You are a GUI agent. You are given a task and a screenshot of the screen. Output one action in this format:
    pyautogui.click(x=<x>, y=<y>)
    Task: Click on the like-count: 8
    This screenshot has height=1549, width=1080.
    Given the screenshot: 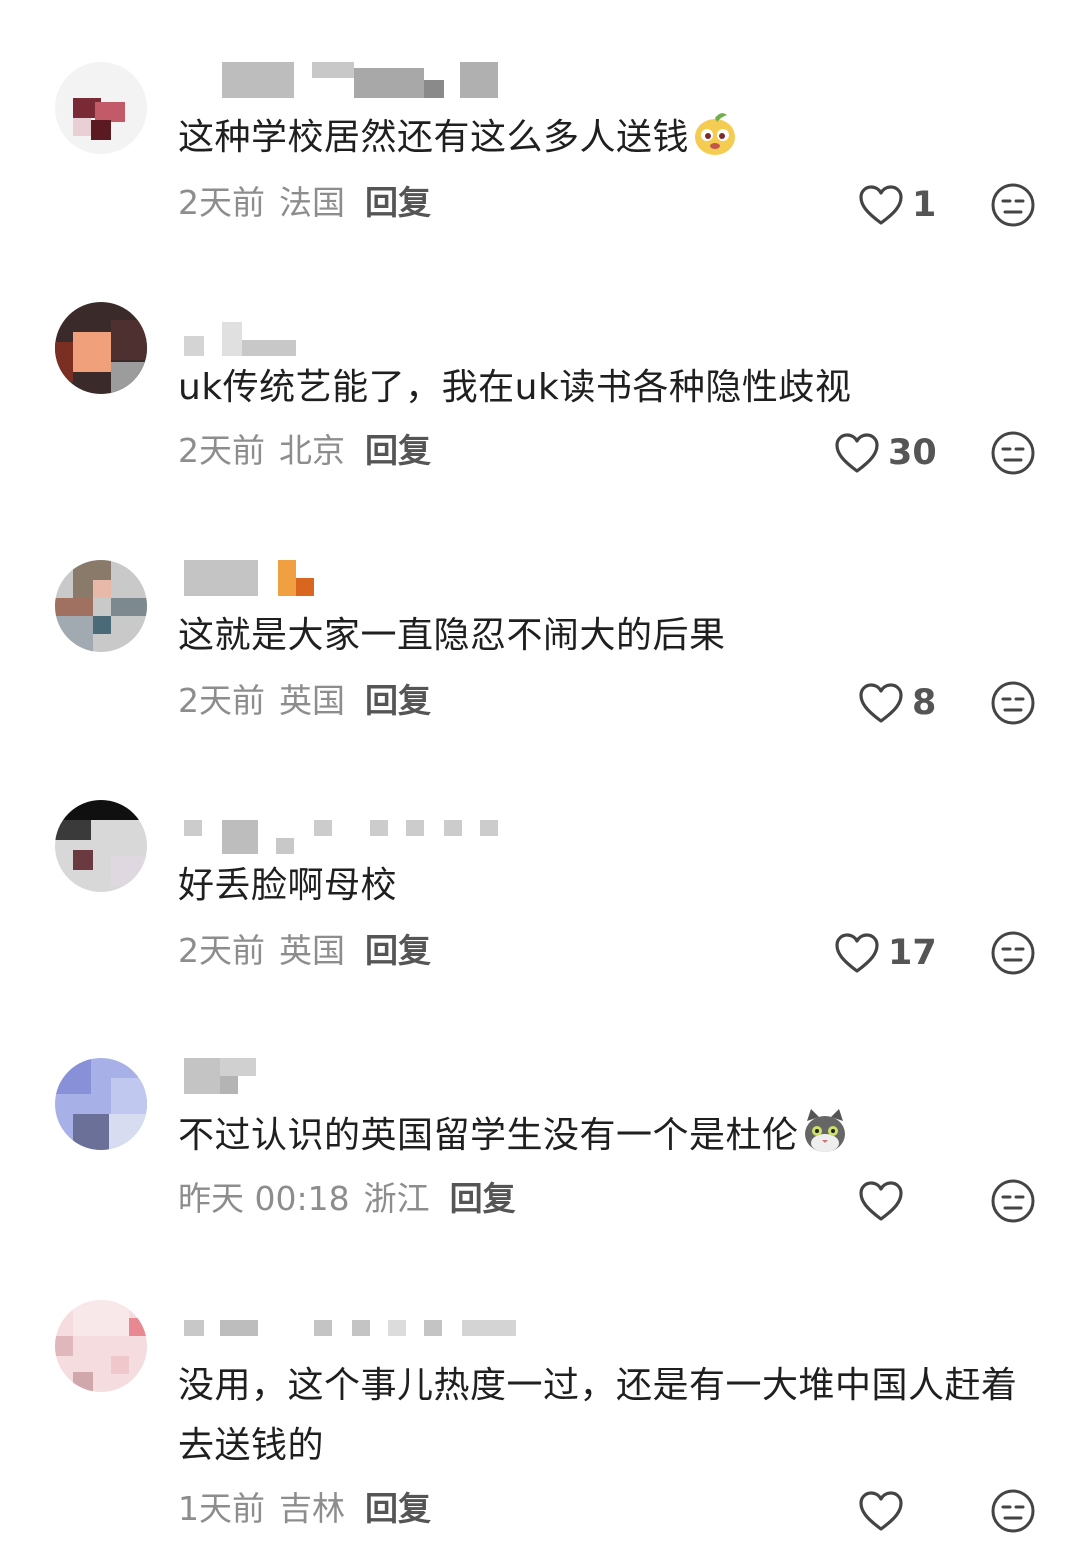 What is the action you would take?
    pyautogui.click(x=924, y=703)
    